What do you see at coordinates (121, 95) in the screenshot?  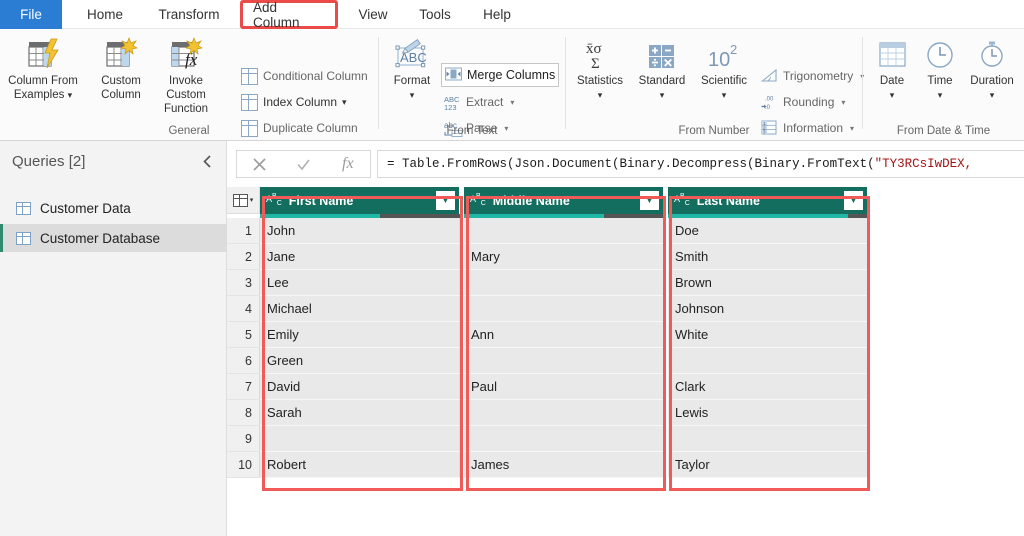 I see `custom-column-label-2: Column` at bounding box center [121, 95].